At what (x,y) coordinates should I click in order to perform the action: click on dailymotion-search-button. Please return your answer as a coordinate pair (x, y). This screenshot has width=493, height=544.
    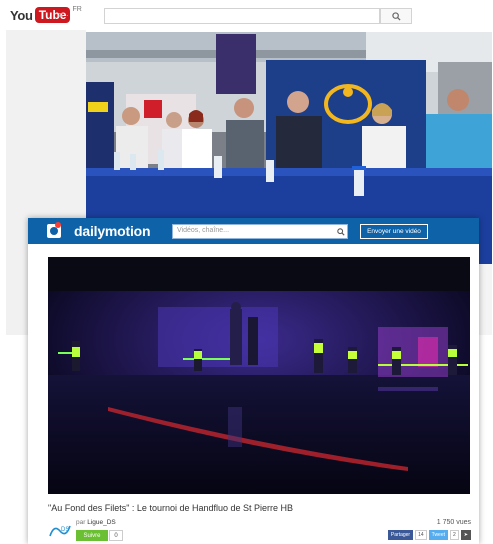
    Looking at the image, I should click on (341, 231).